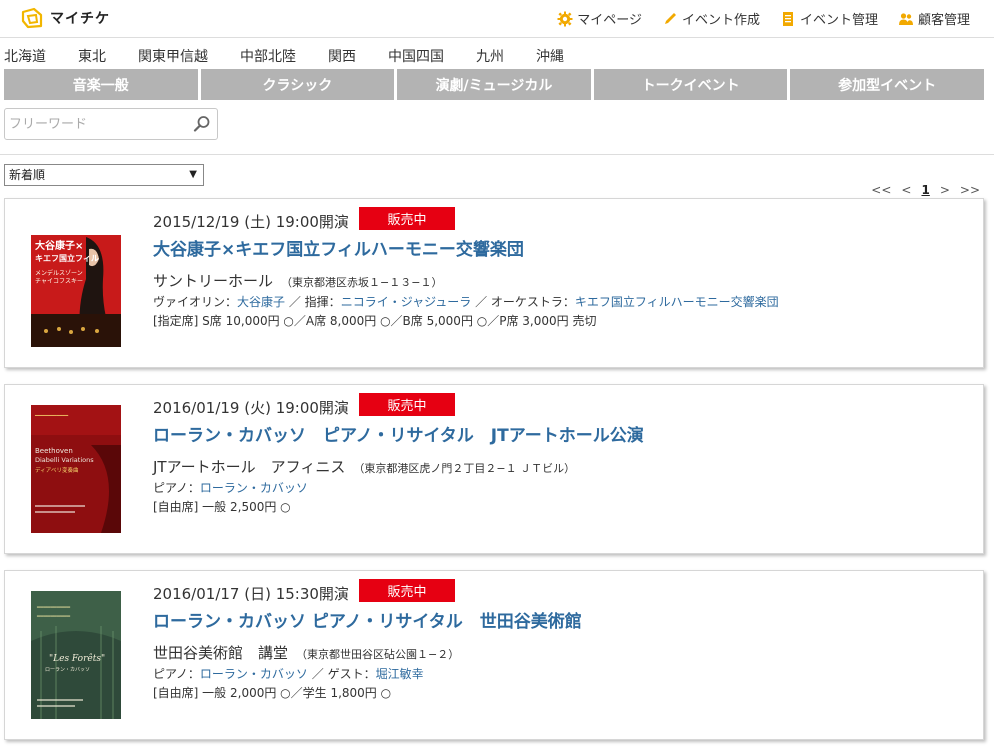  Describe the element at coordinates (720, 20) in the screenshot. I see `nav-create-event-label: イベント作成` at that location.